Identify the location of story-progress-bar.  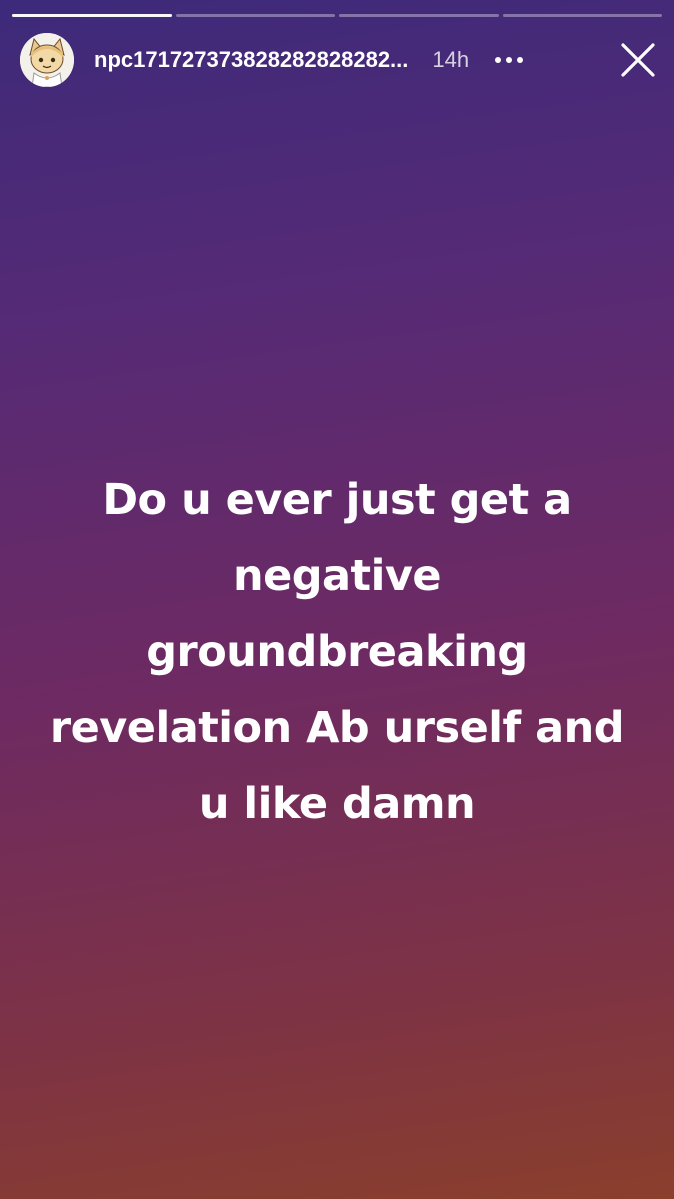
(337, 15).